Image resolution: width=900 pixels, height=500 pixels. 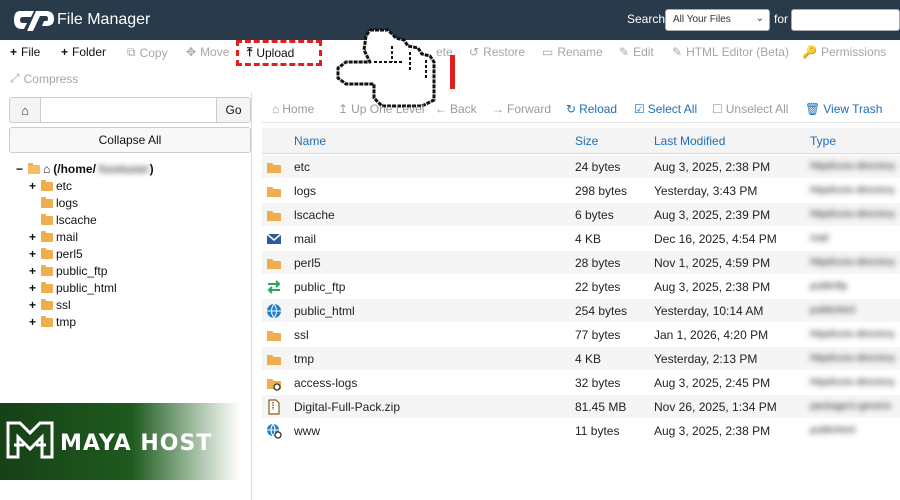 What do you see at coordinates (689, 141) in the screenshot?
I see `column-header-modified: Last Modified` at bounding box center [689, 141].